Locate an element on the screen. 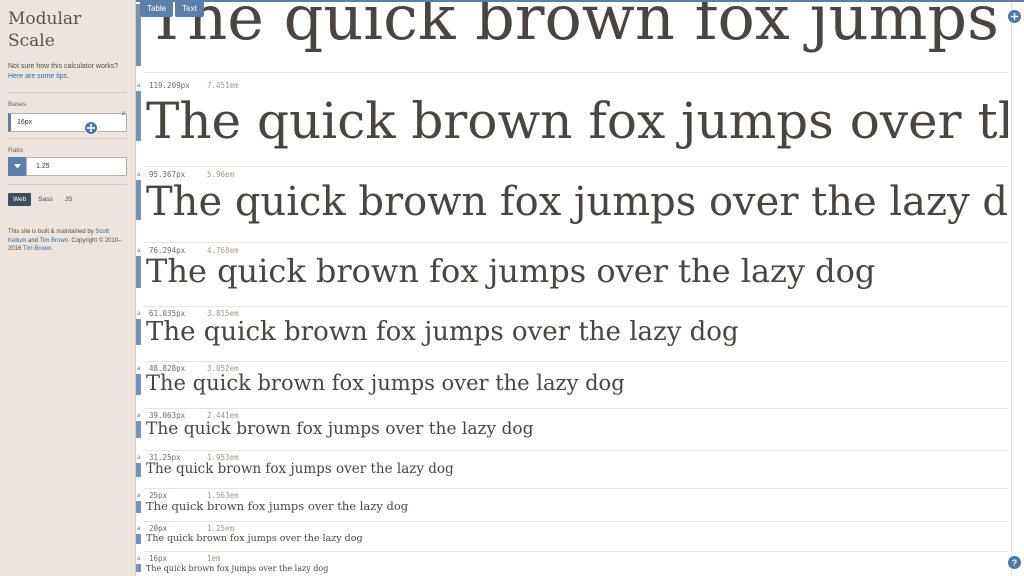 This screenshot has width=1024, height=576. px-value: 119.209px is located at coordinates (169, 85).